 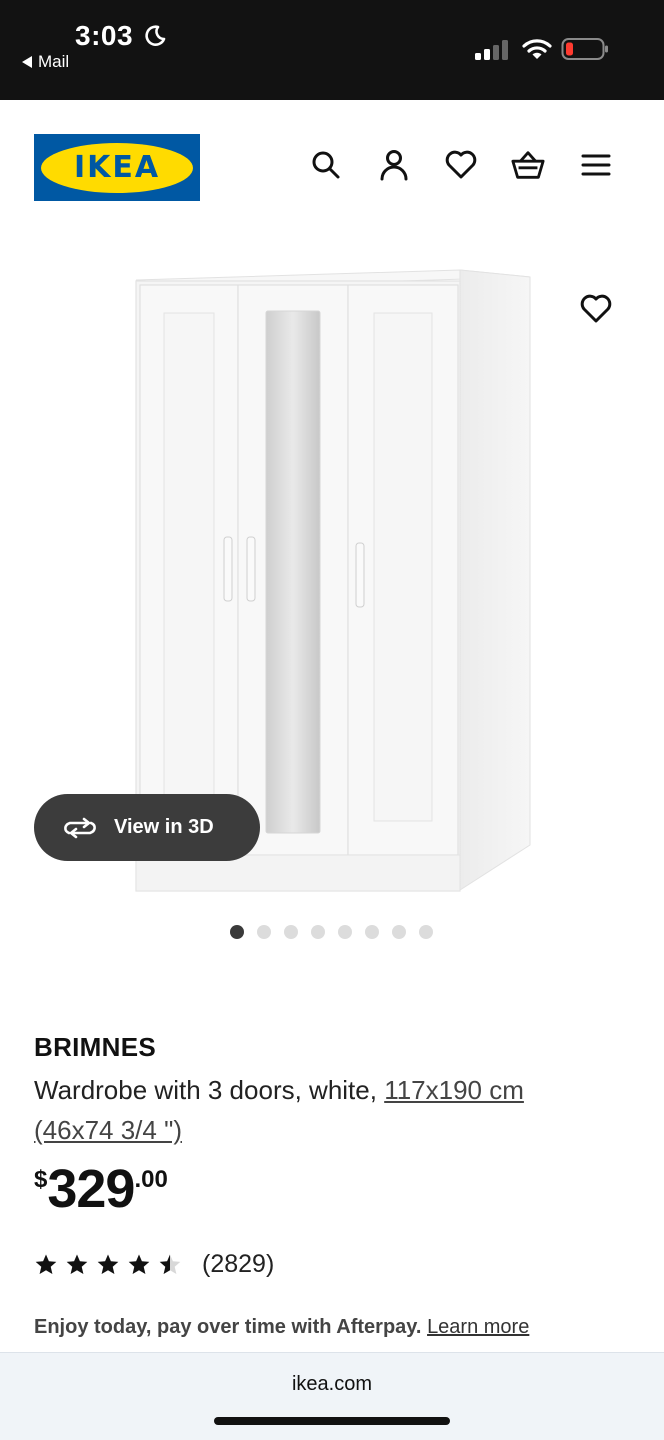 I want to click on back-to-mail-button: Mail, so click(x=45, y=62).